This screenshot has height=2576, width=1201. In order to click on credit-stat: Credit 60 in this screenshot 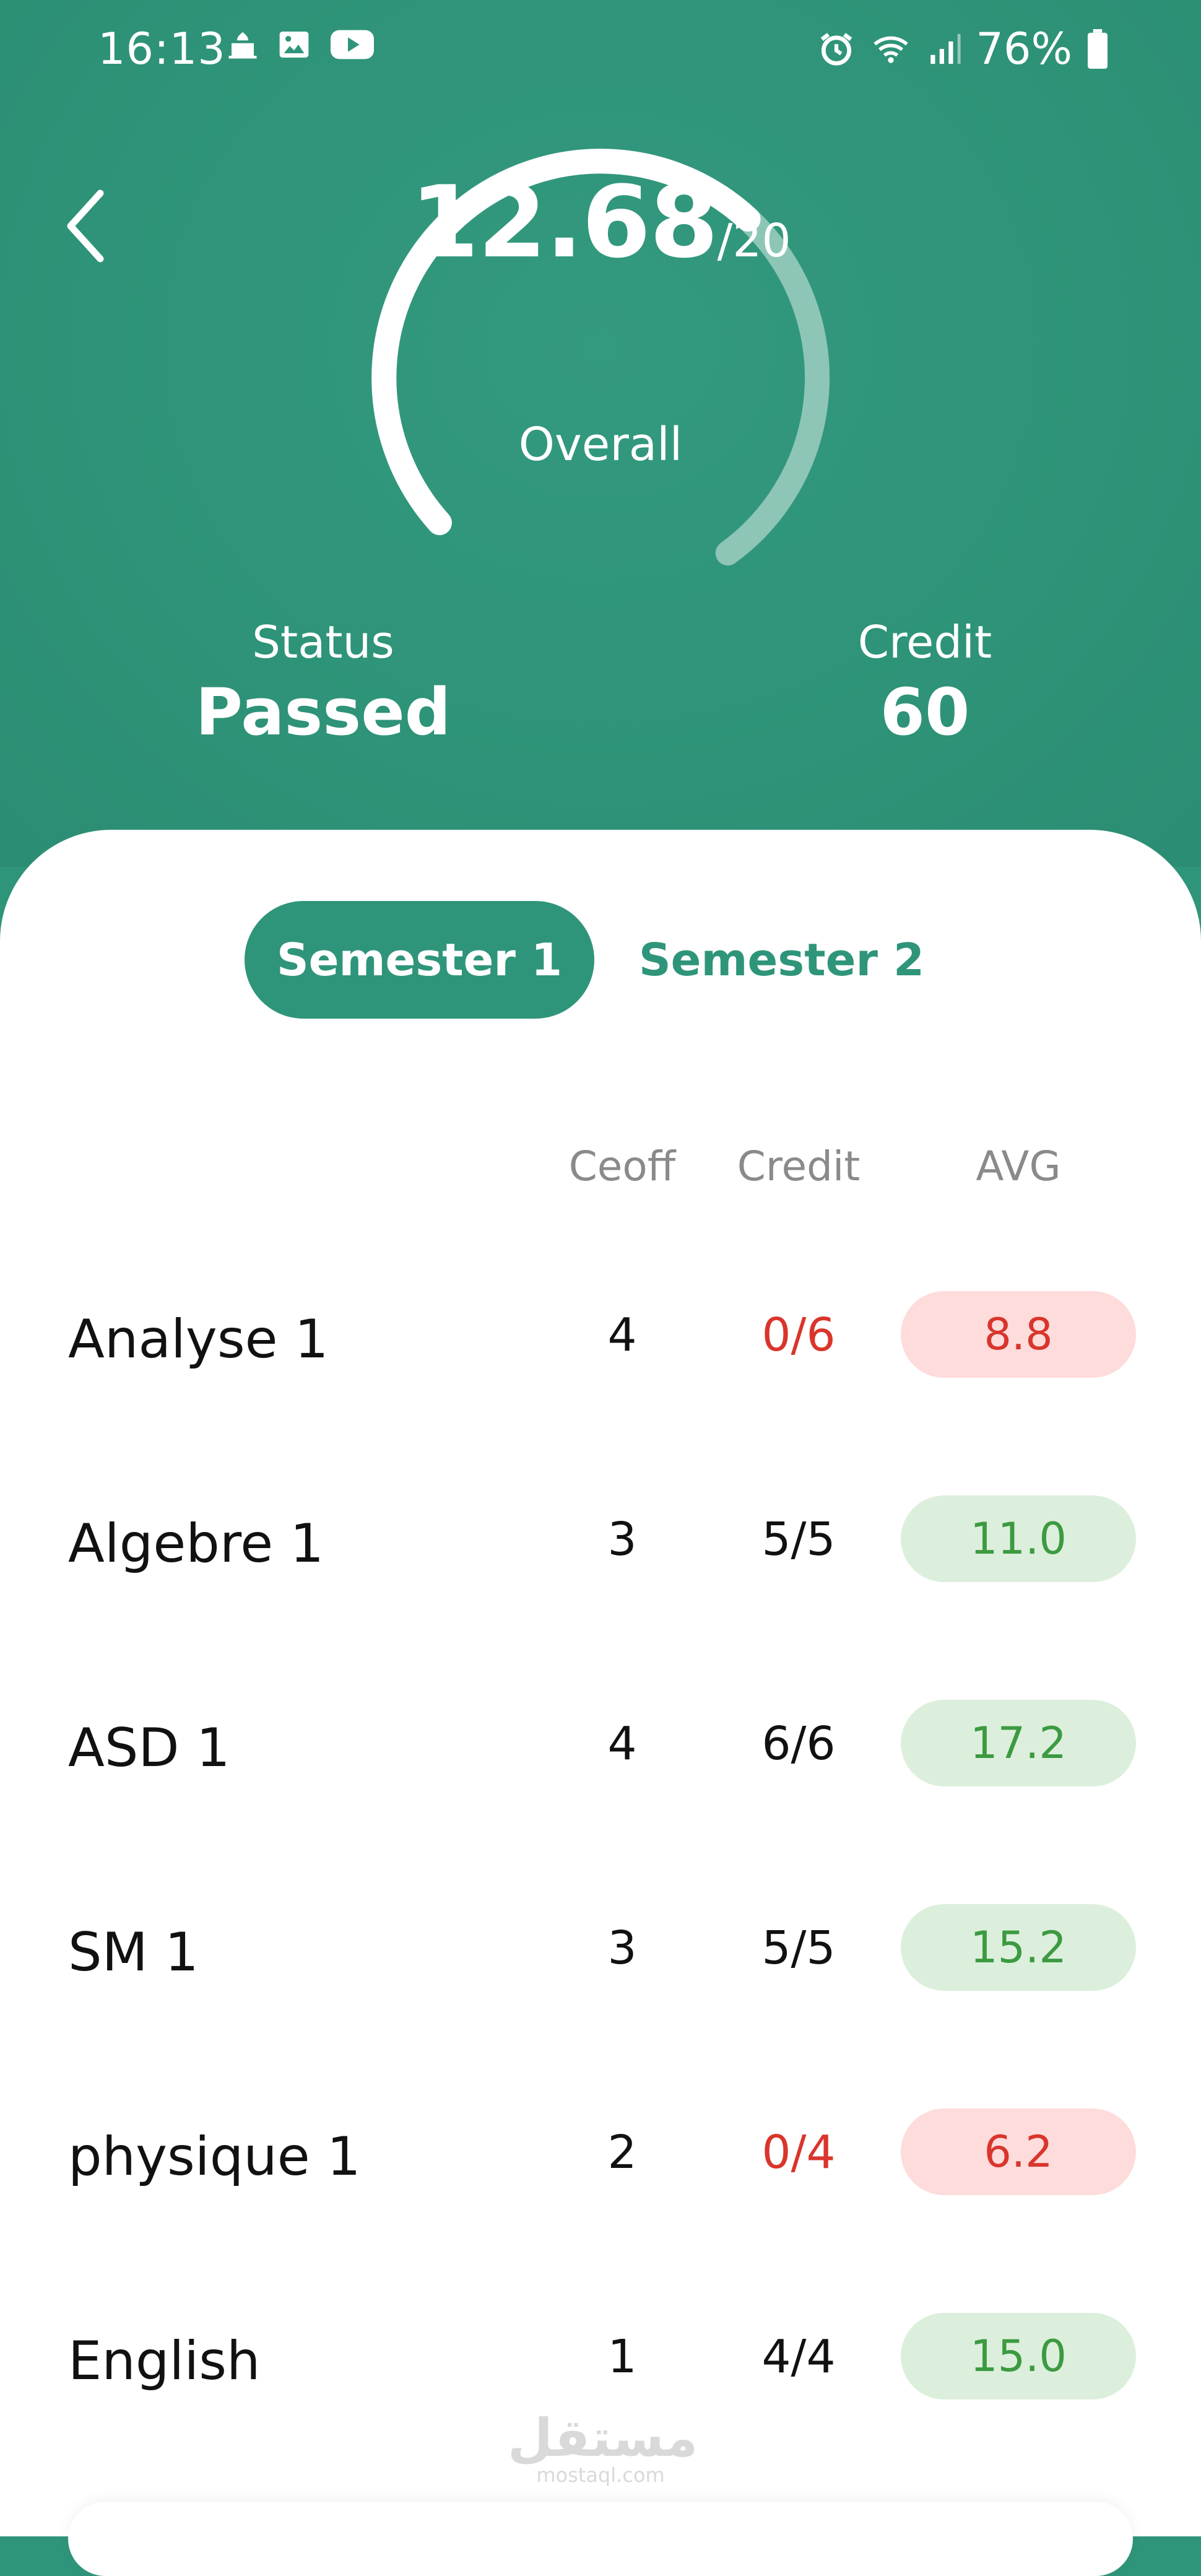, I will do `click(925, 683)`.